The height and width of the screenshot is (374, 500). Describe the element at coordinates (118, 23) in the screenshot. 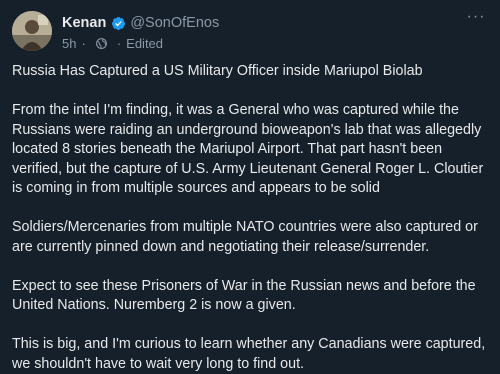

I see `verified-badge-icon` at that location.